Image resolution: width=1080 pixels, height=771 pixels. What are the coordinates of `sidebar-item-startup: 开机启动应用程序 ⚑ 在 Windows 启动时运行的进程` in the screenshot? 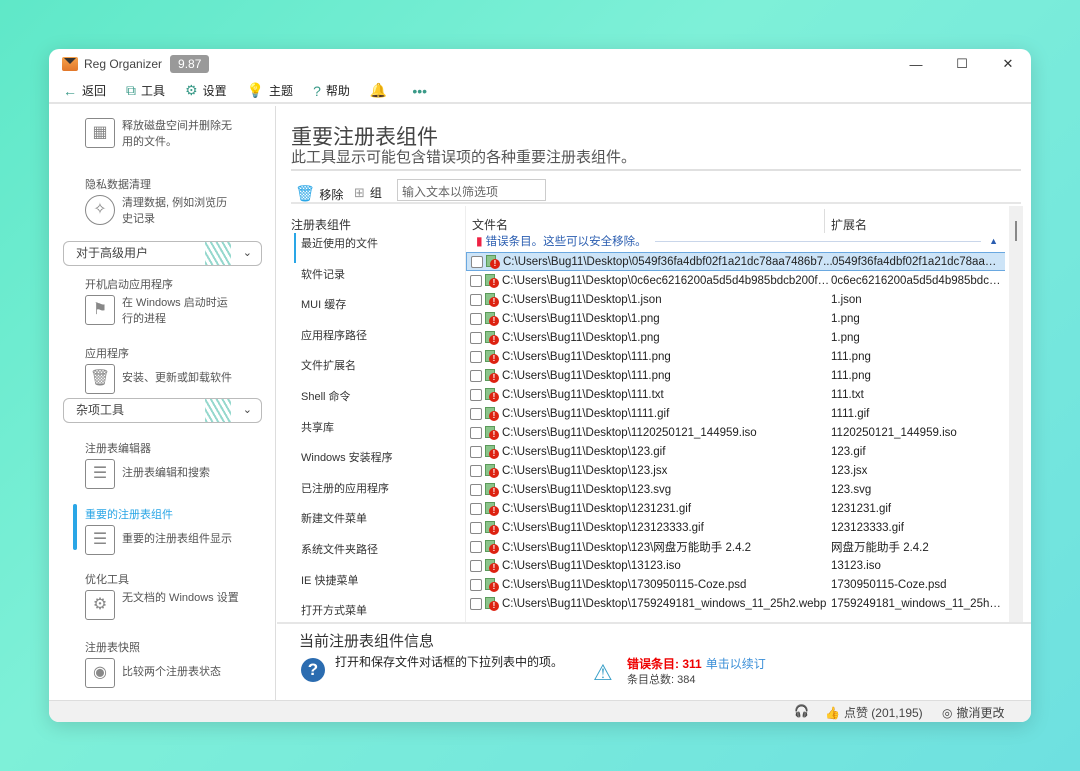 It's located at (161, 301).